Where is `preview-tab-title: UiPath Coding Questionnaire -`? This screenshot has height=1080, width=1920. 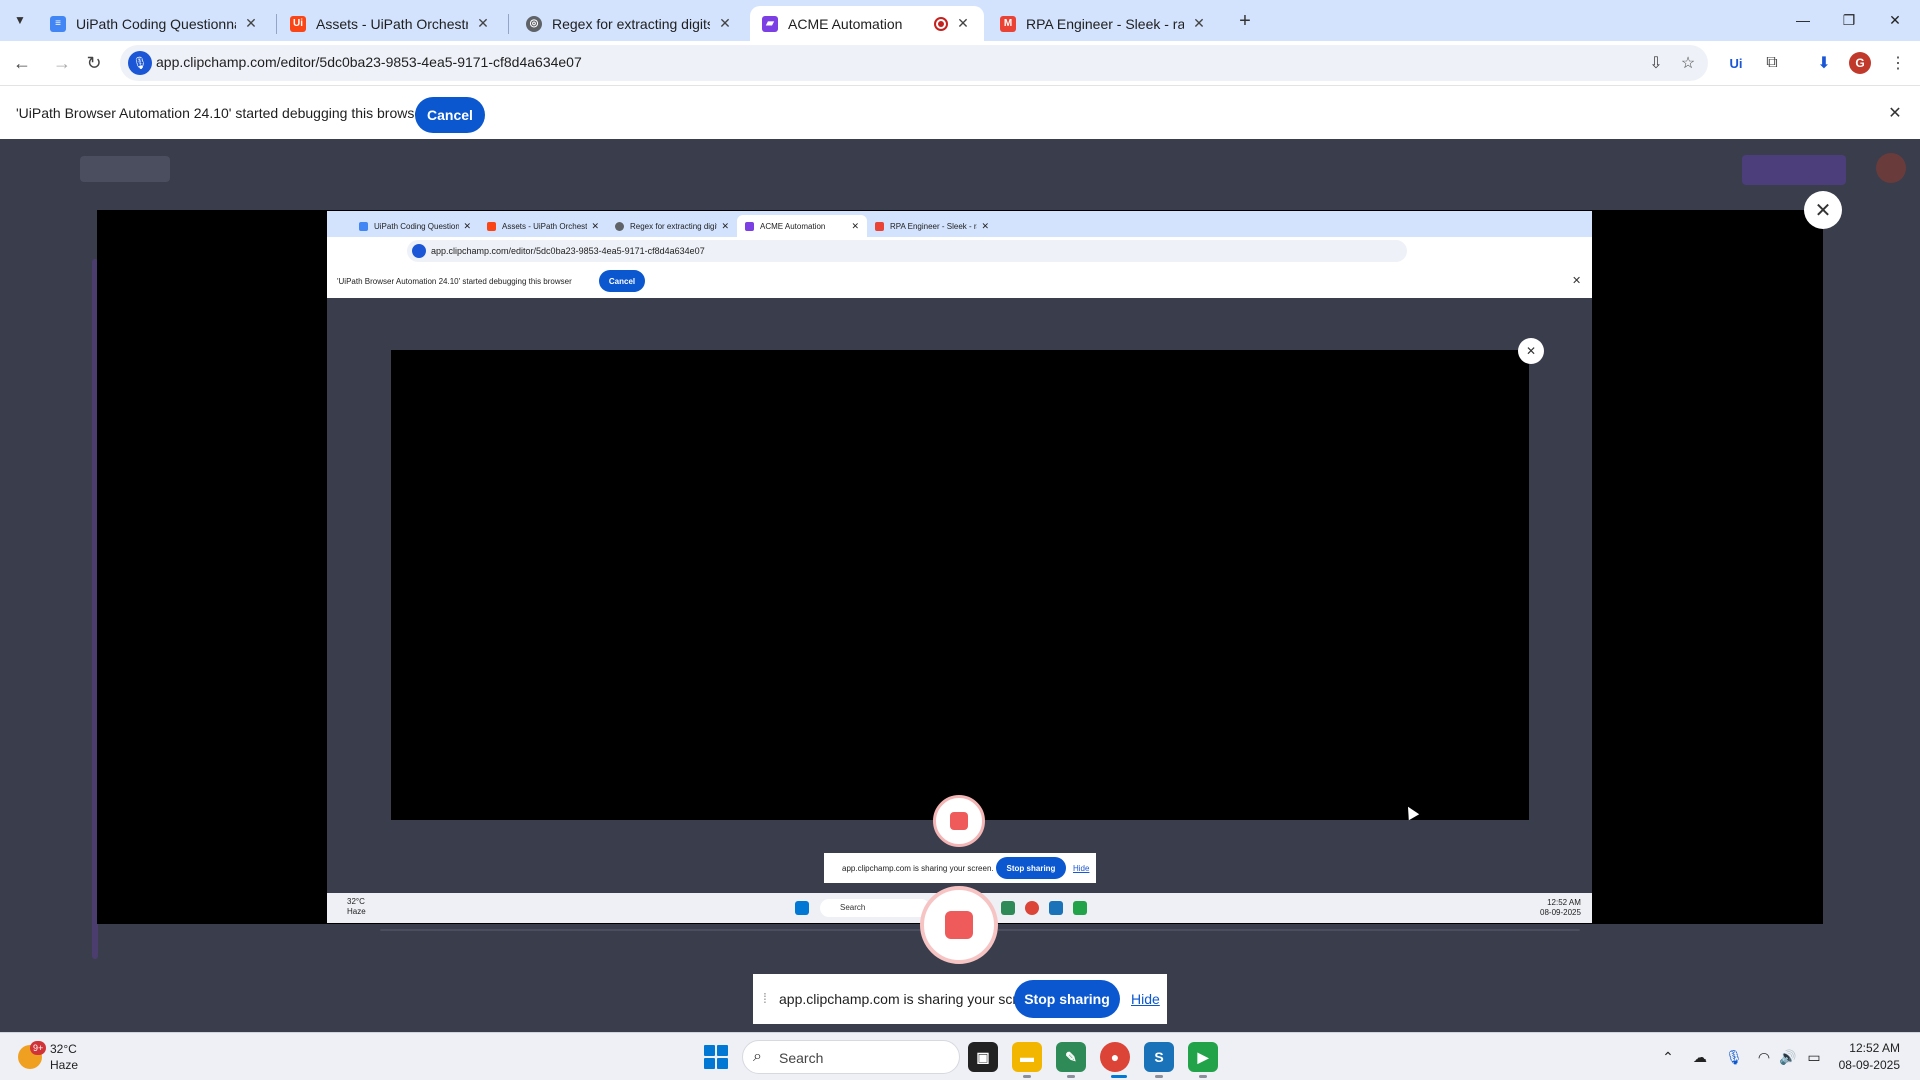 preview-tab-title: UiPath Coding Questionnaire - is located at coordinates (417, 226).